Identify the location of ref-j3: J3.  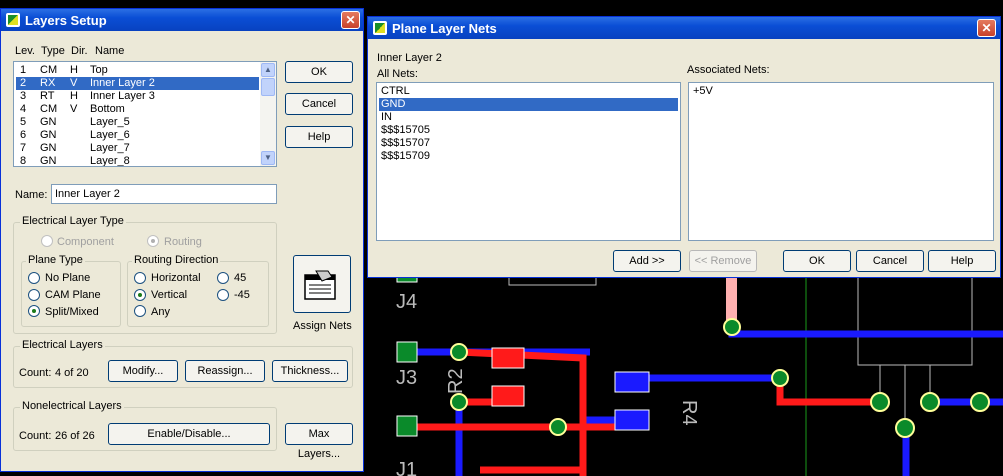
(406, 378).